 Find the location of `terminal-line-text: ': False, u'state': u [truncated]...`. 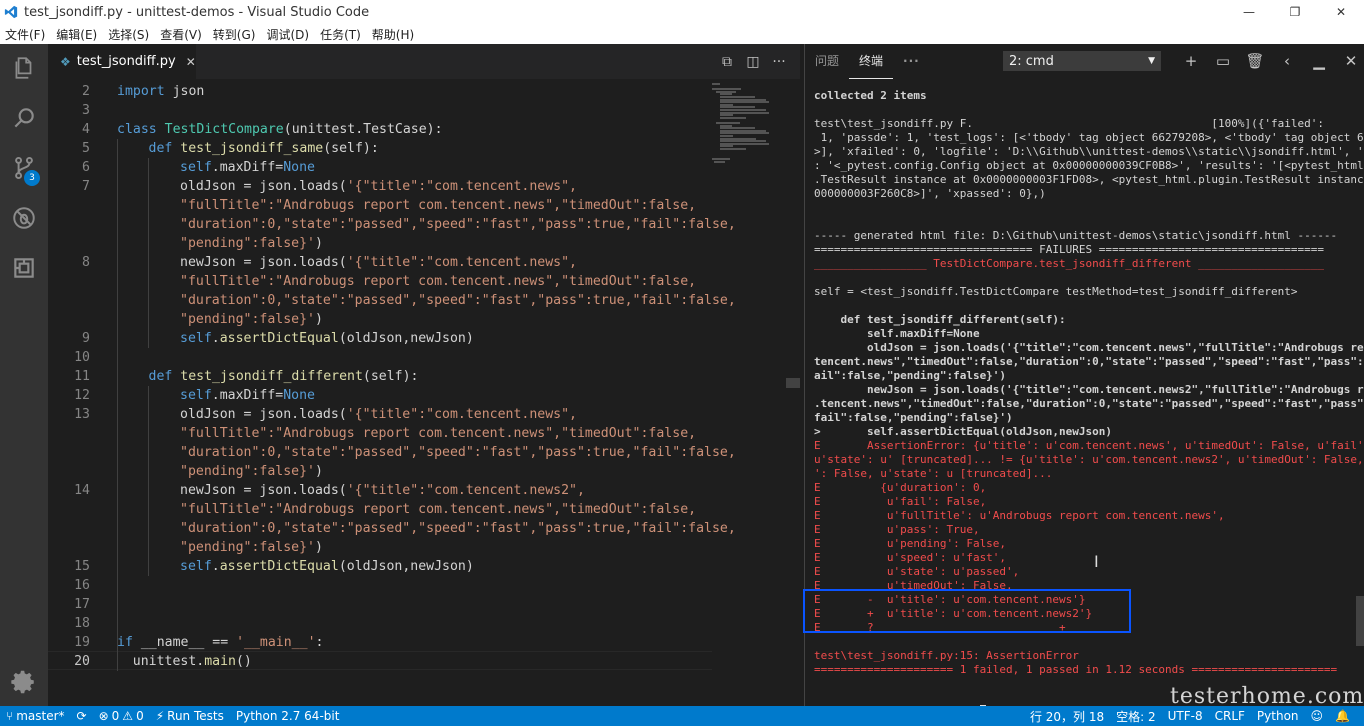

terminal-line-text: ': False, u'state': u [truncated]... is located at coordinates (933, 473).